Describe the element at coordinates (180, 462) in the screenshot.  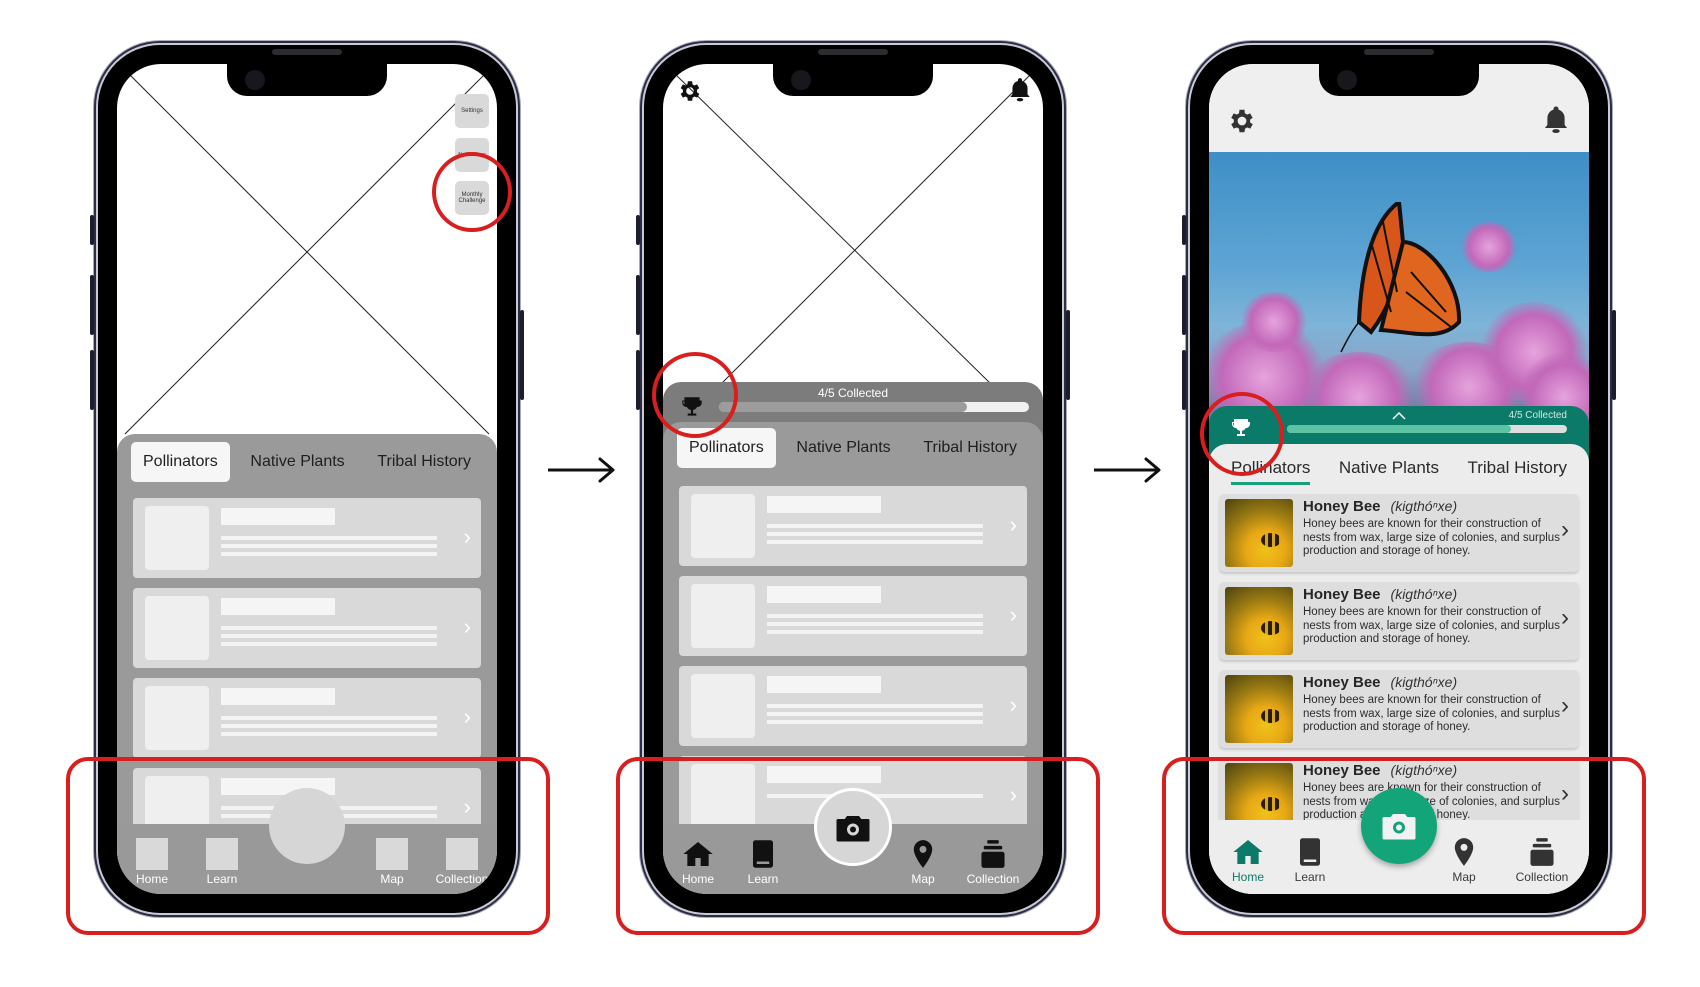
I see `tab-pollinators: Pollinators` at that location.